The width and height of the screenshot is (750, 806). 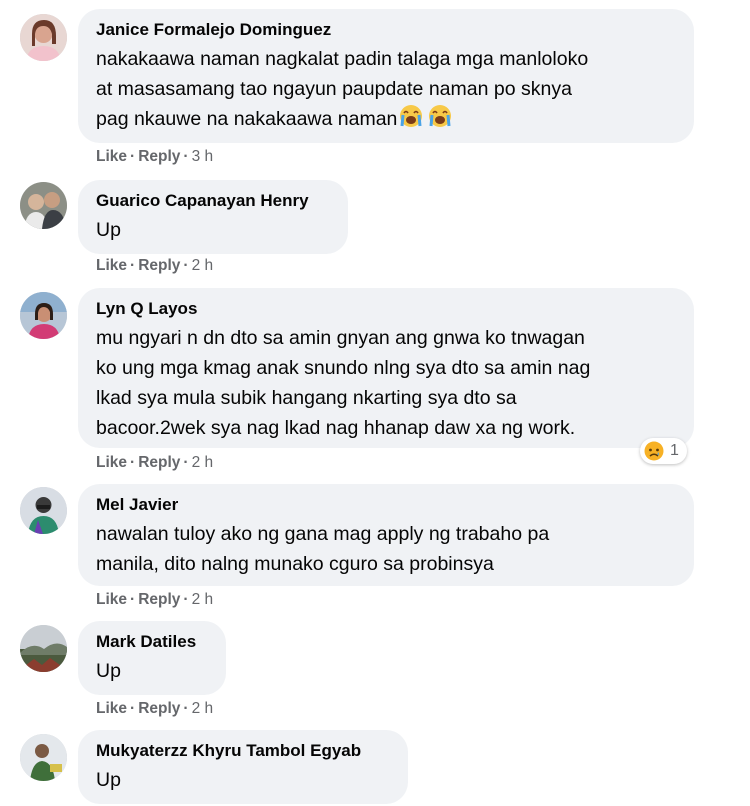 What do you see at coordinates (243, 767) in the screenshot?
I see `comment-bubble: Mukyaterzz Khyru Tambol Egyab Up` at bounding box center [243, 767].